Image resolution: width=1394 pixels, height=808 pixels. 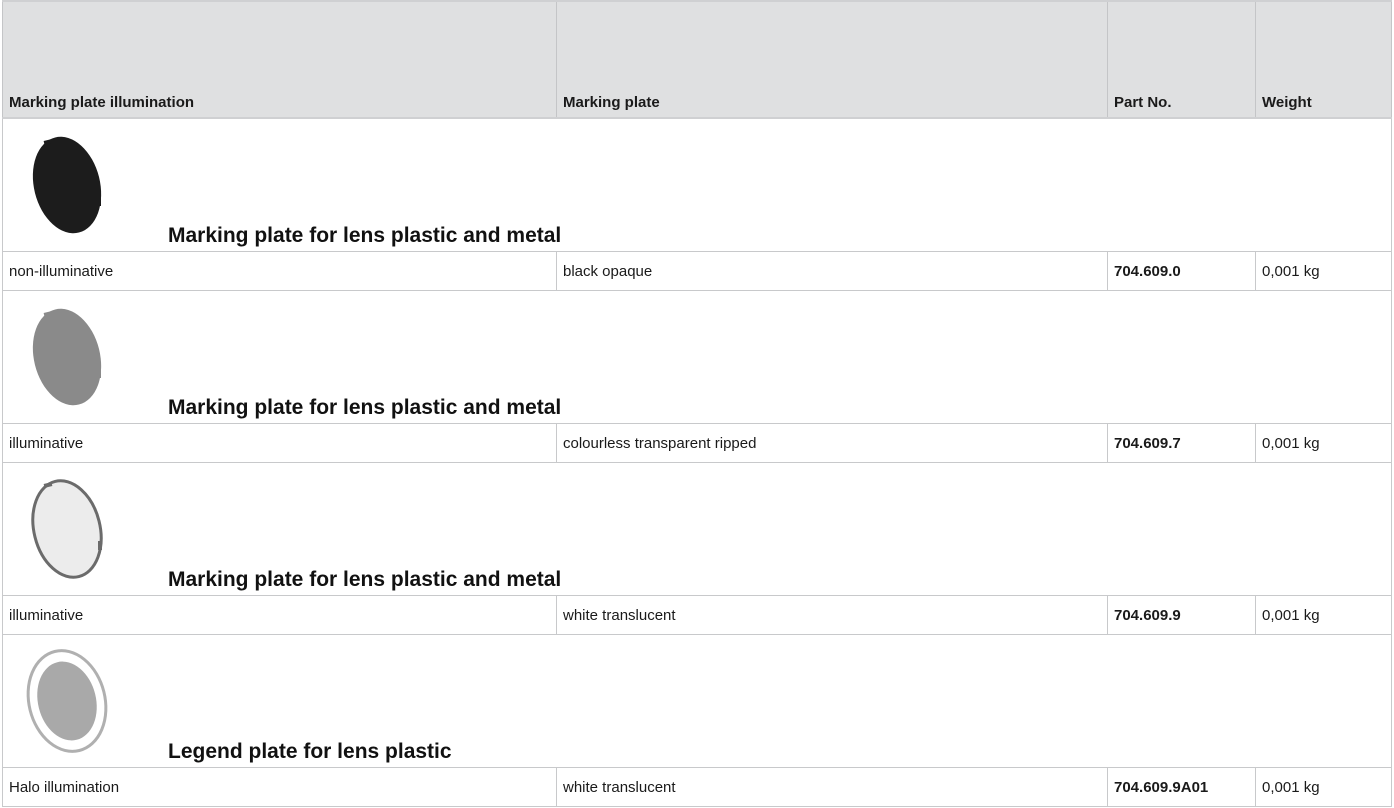 I want to click on cell-part-no: 704.609.9A01, so click(x=1182, y=787).